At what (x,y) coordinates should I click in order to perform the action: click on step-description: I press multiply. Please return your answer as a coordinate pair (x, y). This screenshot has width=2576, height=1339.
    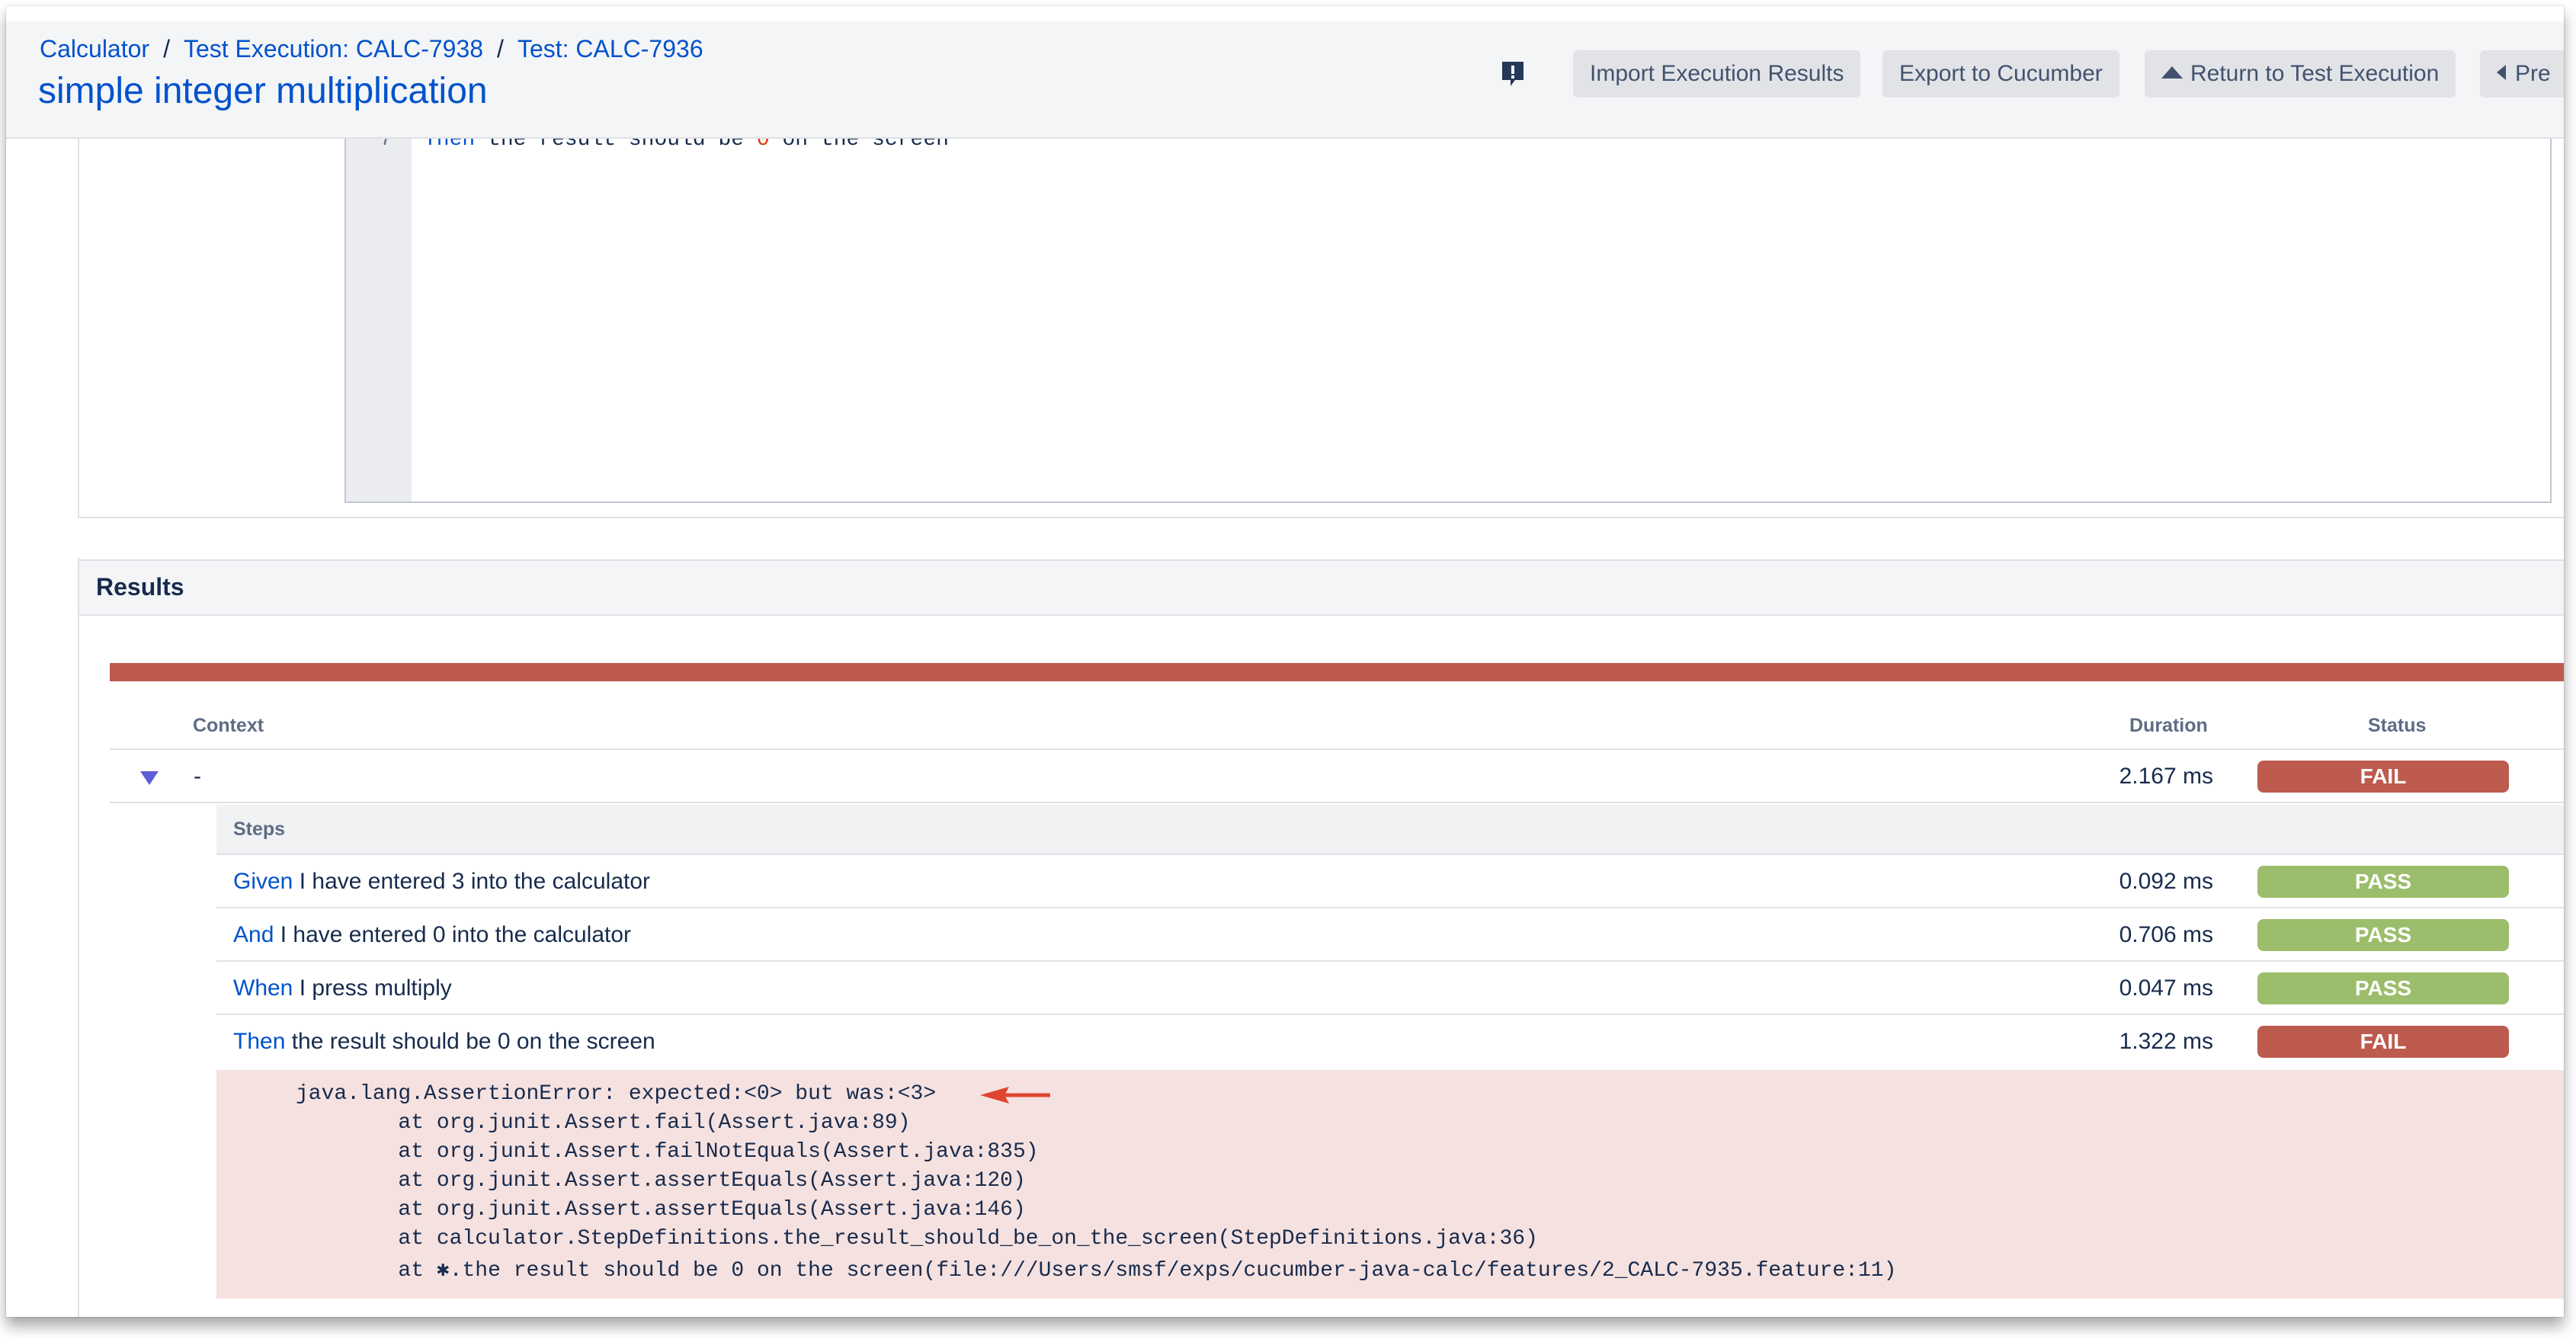
    Looking at the image, I should click on (372, 988).